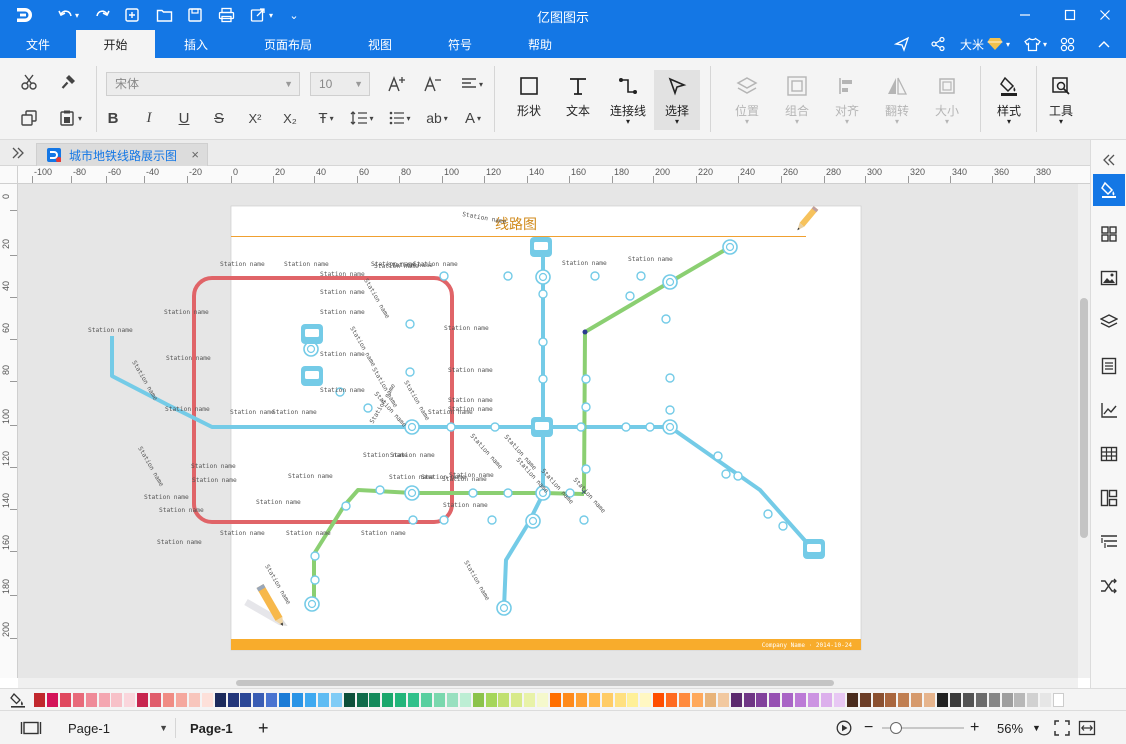  Describe the element at coordinates (548, 683) in the screenshot. I see `horizontal-scrollbar` at that location.